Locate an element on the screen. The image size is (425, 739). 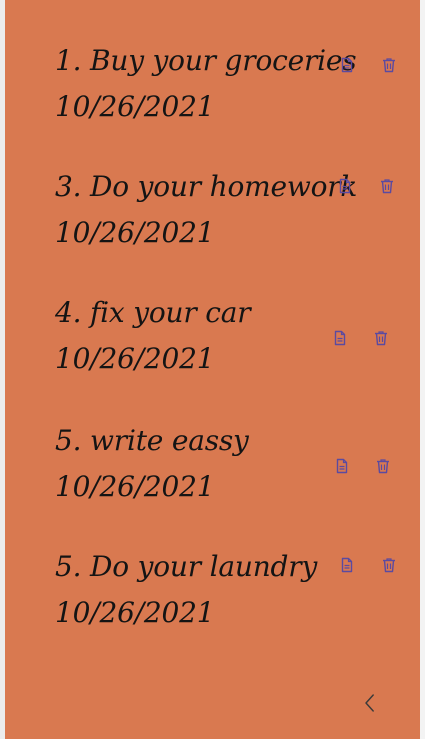
chevron-left-icon is located at coordinates (369, 703).